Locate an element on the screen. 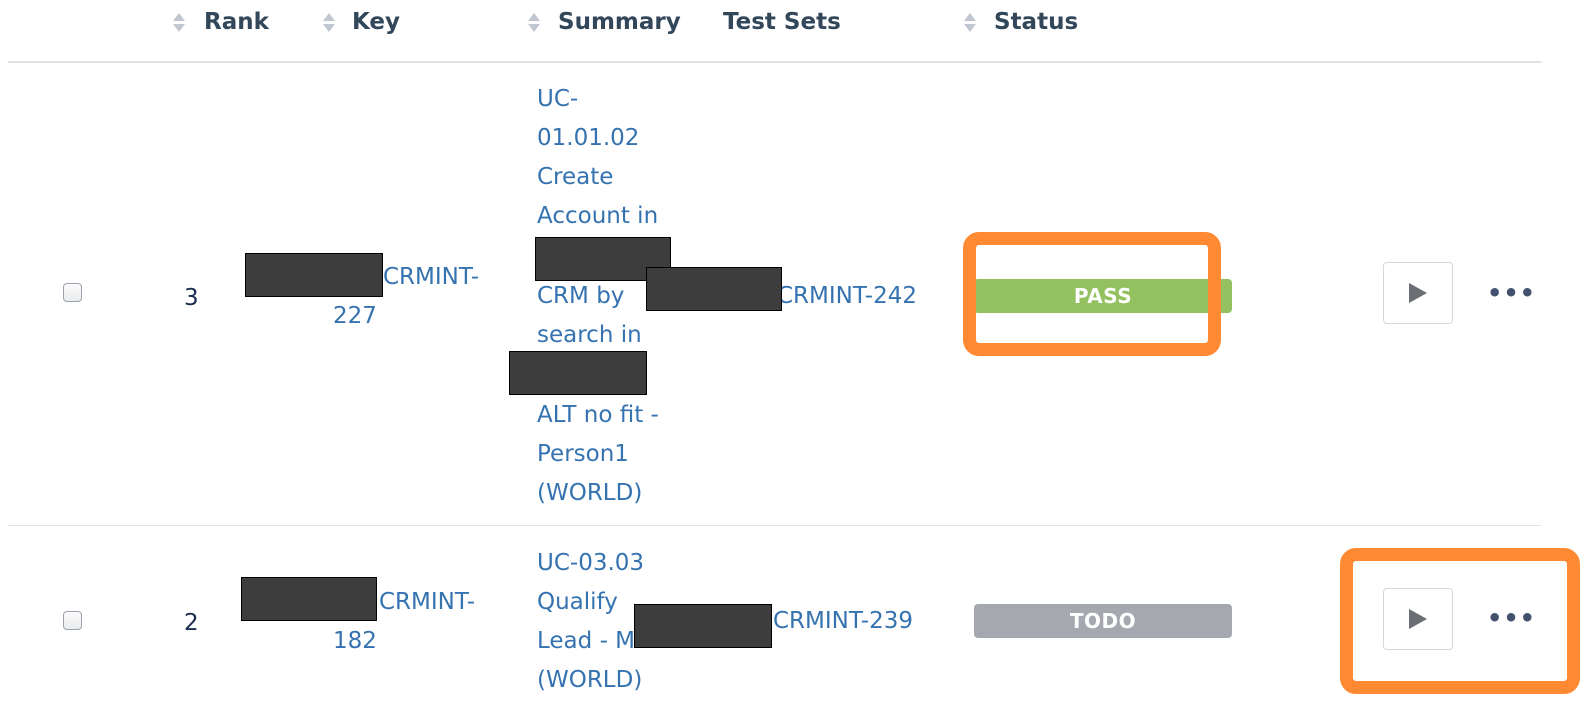  column-header-key: Key is located at coordinates (376, 22).